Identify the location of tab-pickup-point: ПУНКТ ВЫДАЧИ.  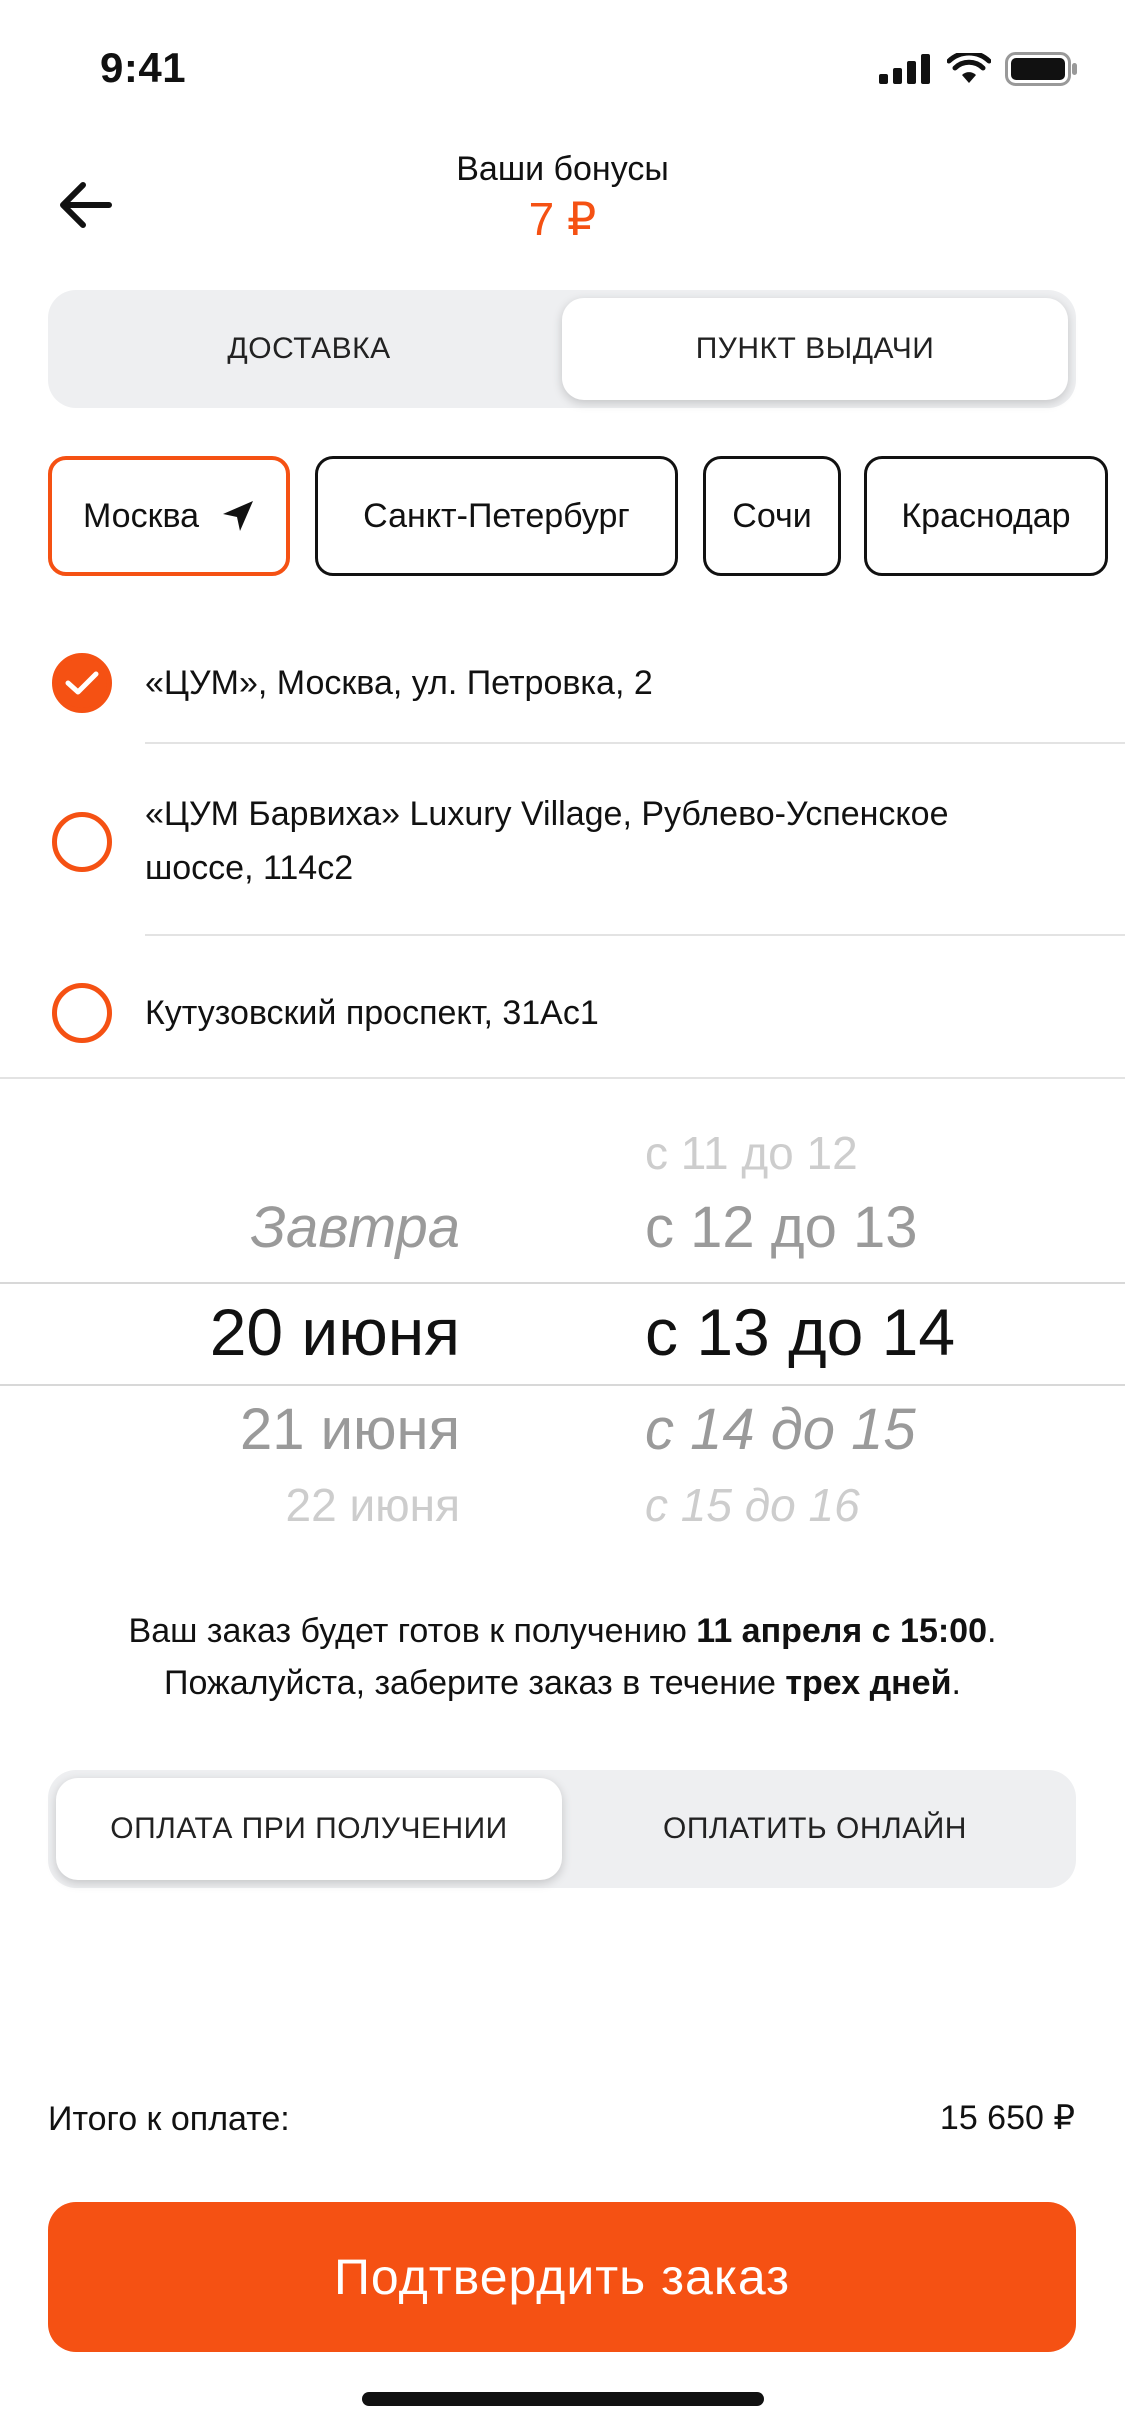
(815, 349).